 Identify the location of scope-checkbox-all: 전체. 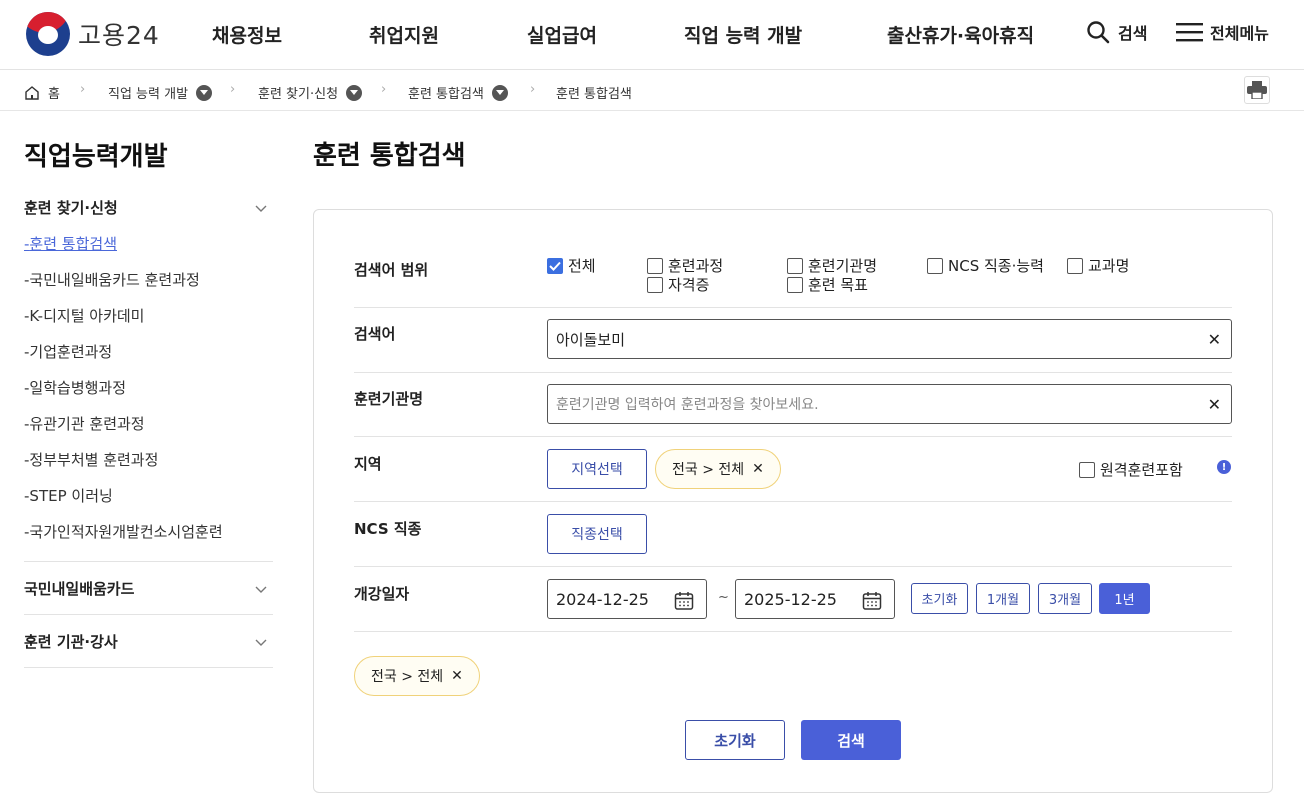
(571, 265).